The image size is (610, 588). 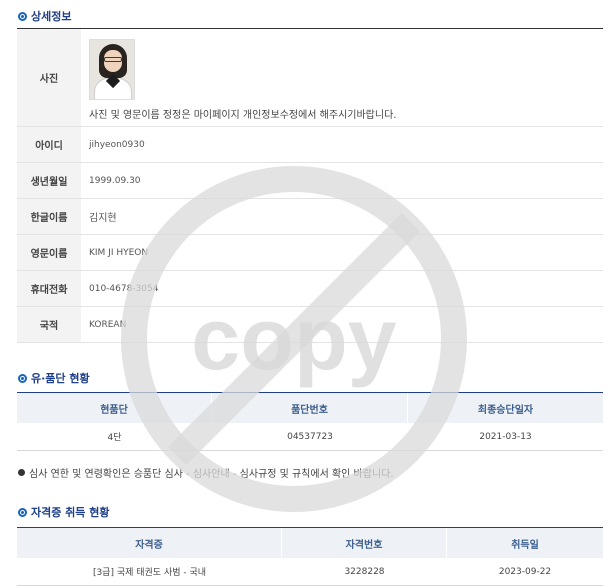 What do you see at coordinates (49, 77) in the screenshot?
I see `photo-label: 사진` at bounding box center [49, 77].